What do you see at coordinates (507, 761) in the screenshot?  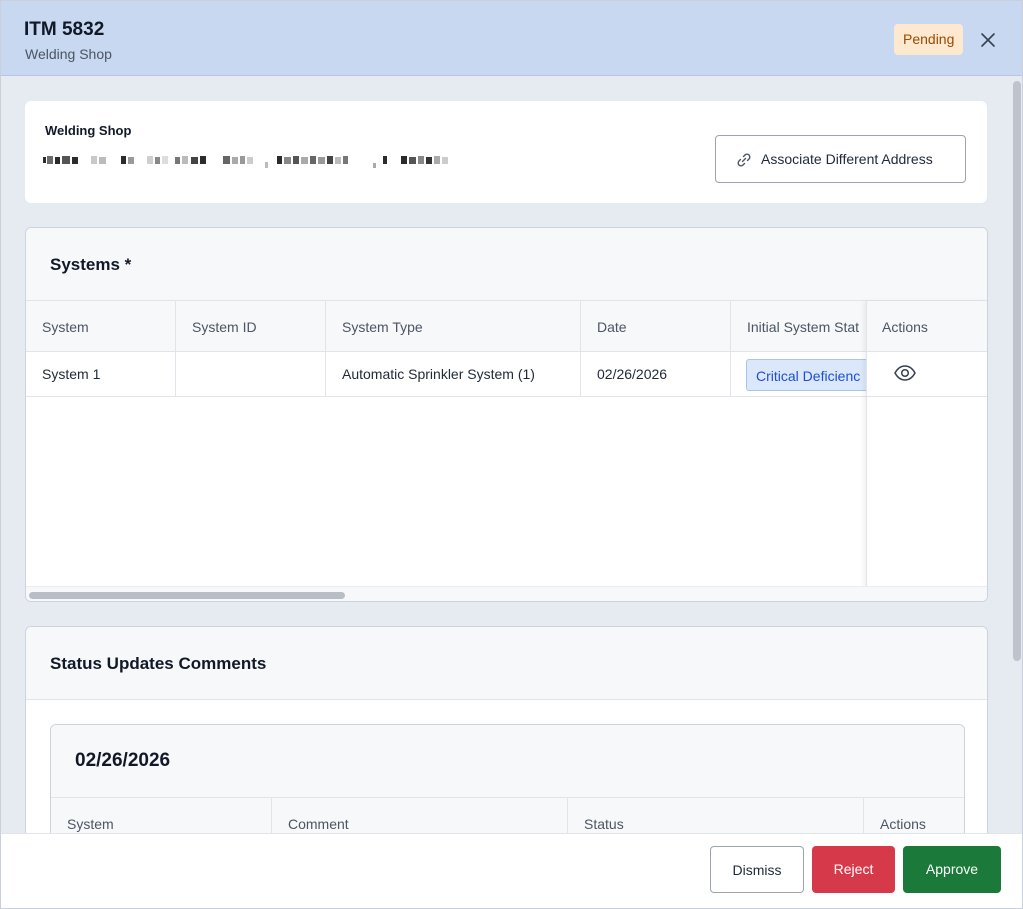 I see `status-update-group-header: 02/26/2026` at bounding box center [507, 761].